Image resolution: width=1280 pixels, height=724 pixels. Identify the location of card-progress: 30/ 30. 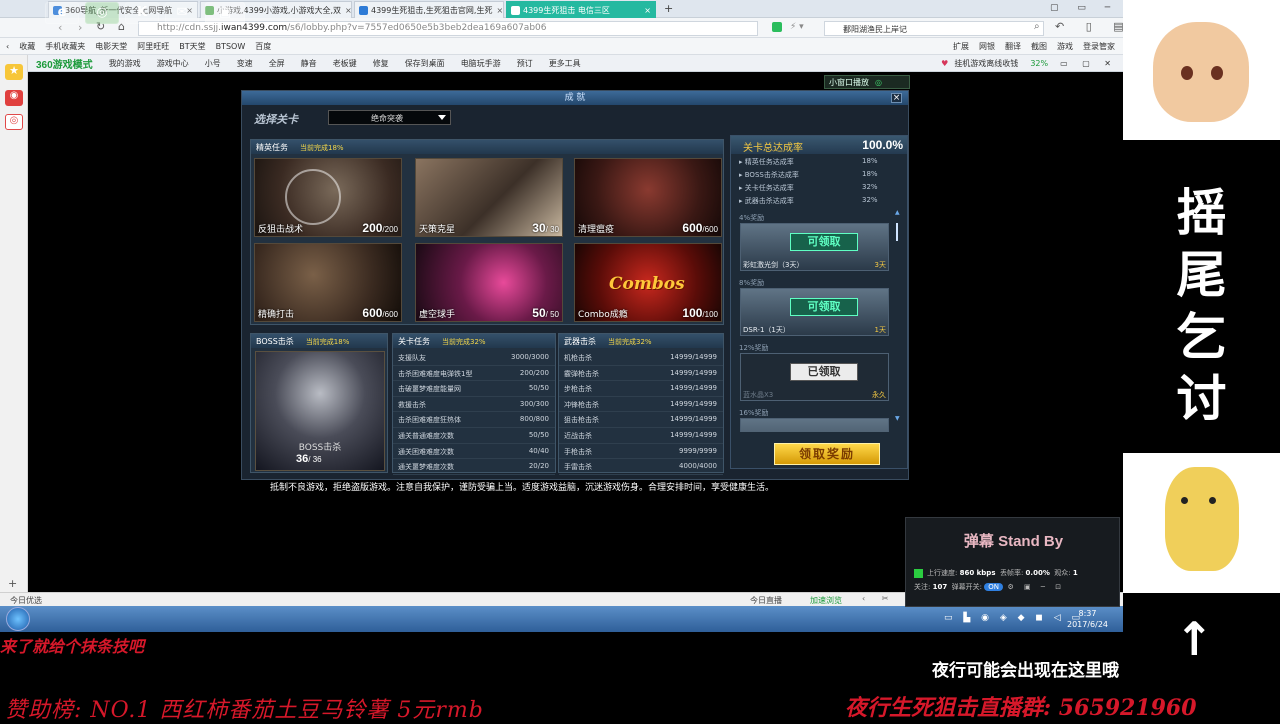
(545, 228).